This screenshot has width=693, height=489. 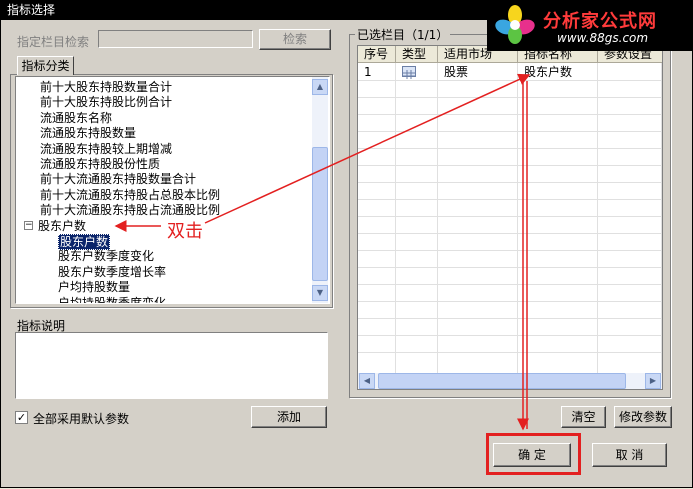 What do you see at coordinates (320, 293) in the screenshot?
I see `scroll-down-icon: ▼` at bounding box center [320, 293].